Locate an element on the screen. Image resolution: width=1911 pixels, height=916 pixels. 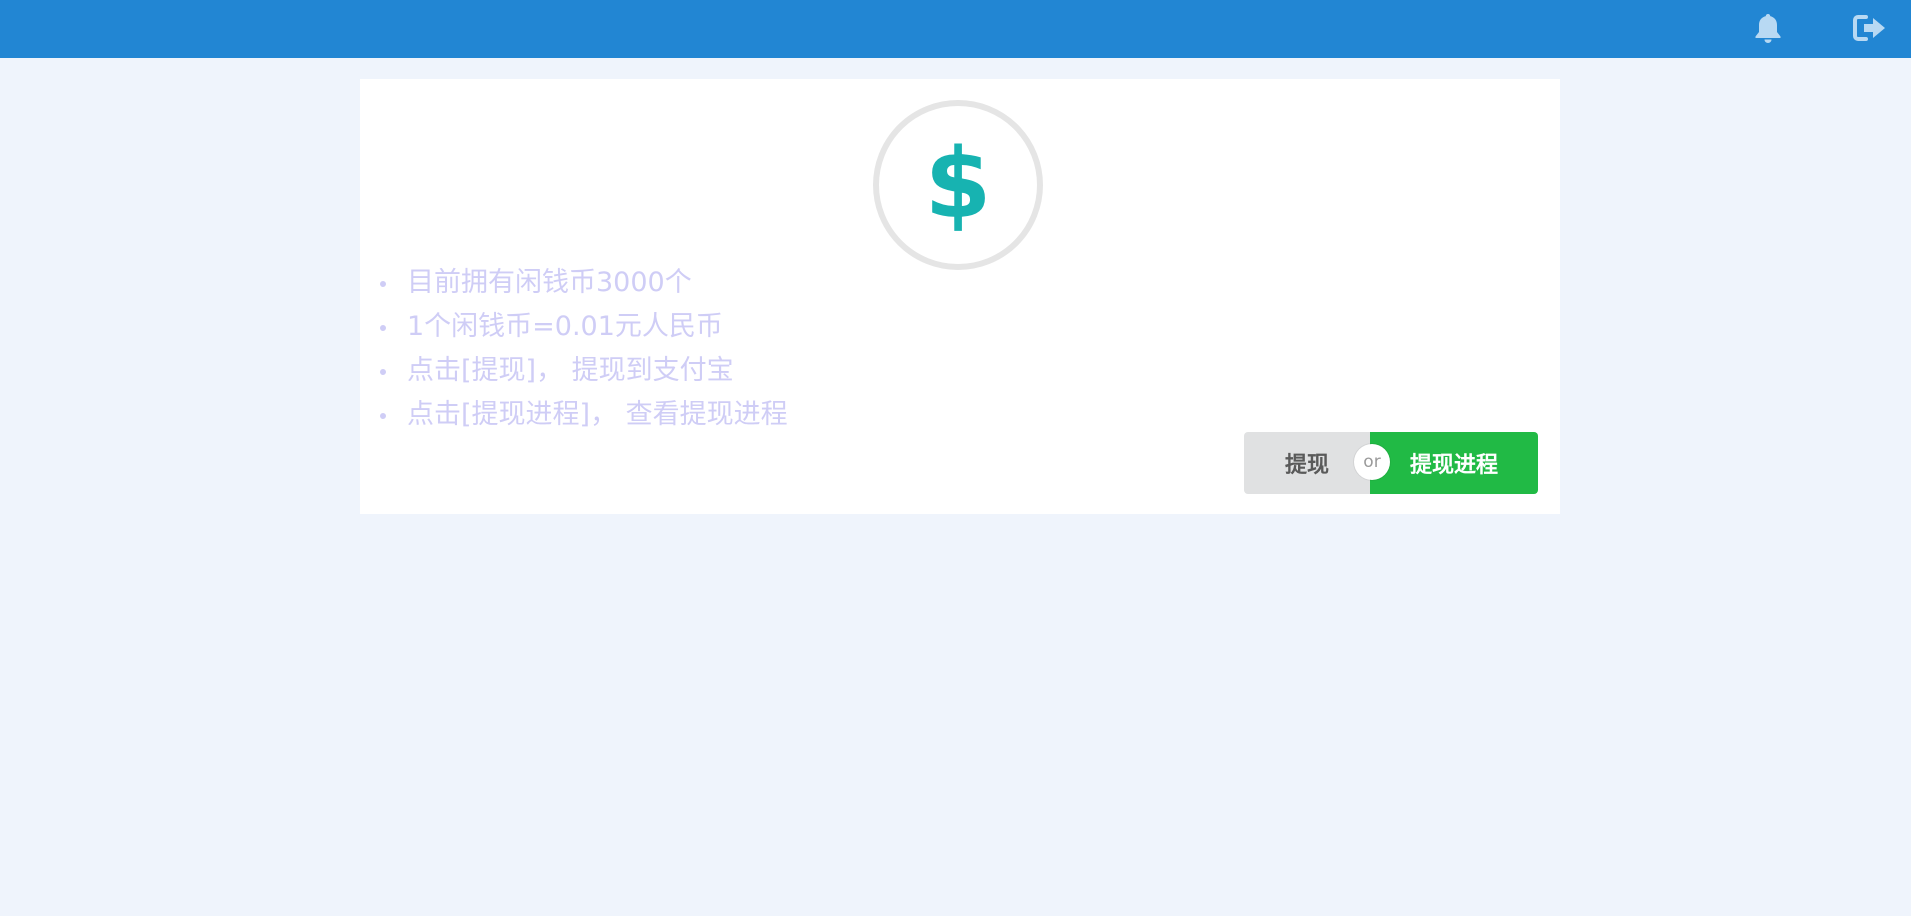
info-withdraw-hint: 点击[提现]， 提现到支付宝 is located at coordinates (579, 371).